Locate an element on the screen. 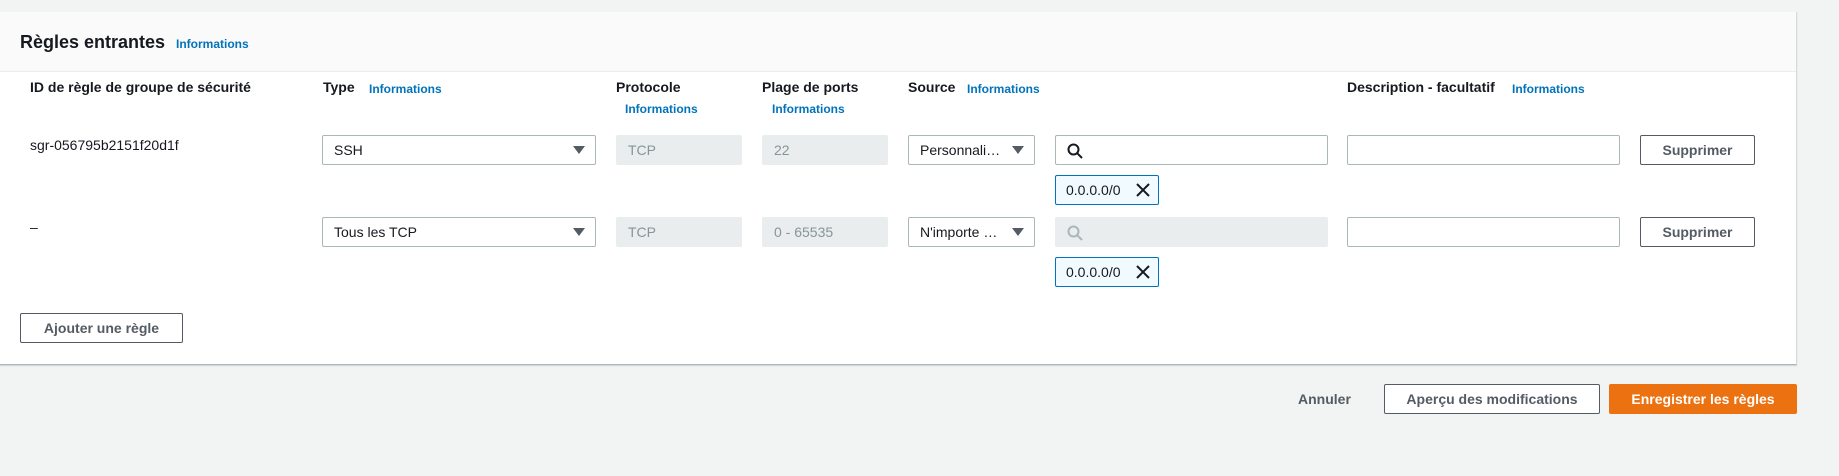  port-range-field: 22 is located at coordinates (825, 150).